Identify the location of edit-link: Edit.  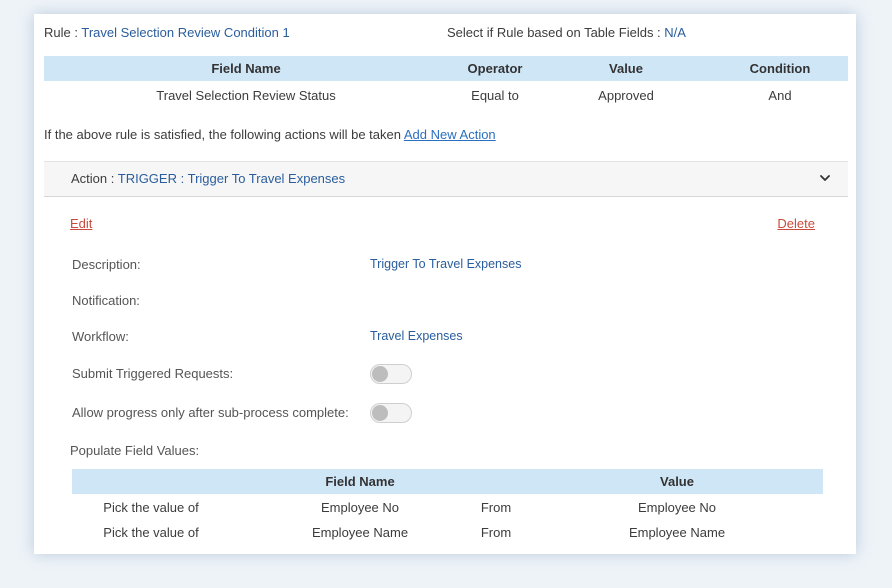
(81, 223).